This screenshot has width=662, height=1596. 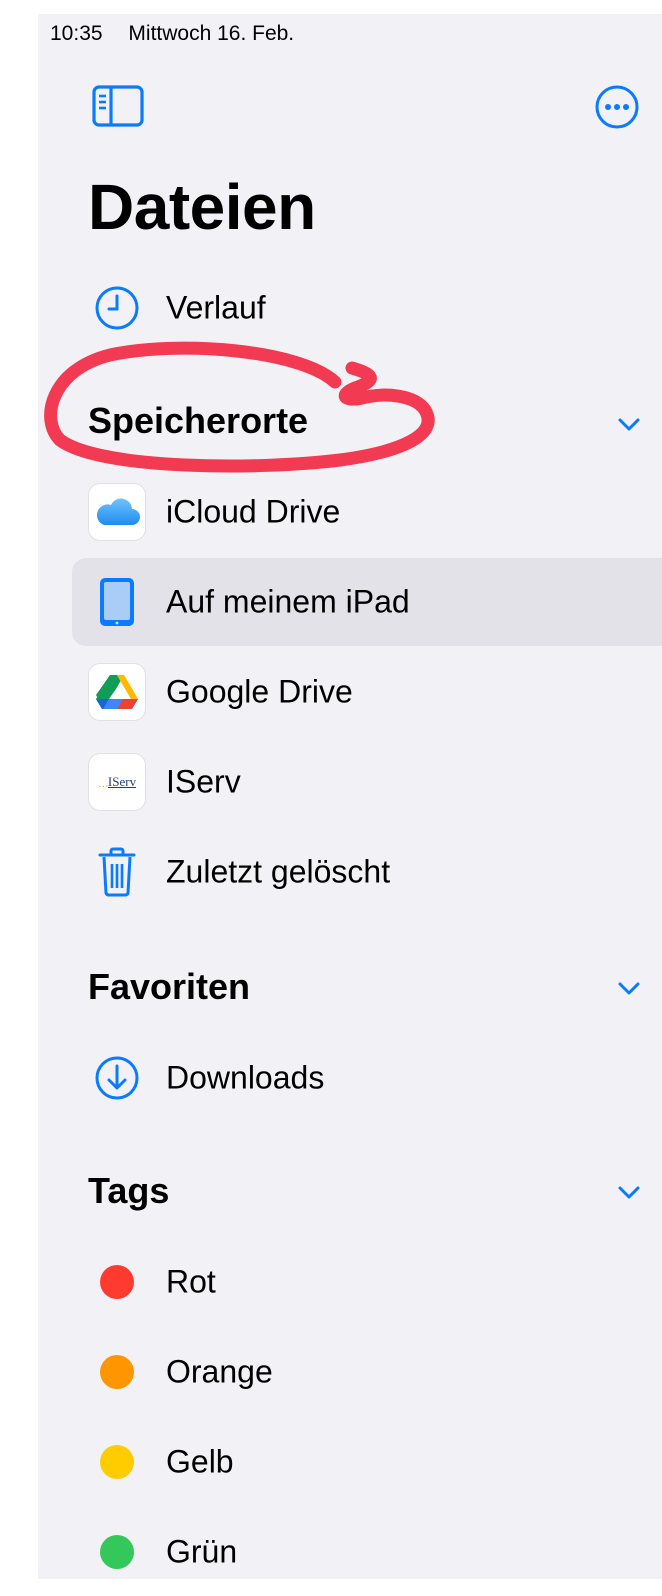 What do you see at coordinates (211, 33) in the screenshot?
I see `status-date: Mittwoch 16. Feb.` at bounding box center [211, 33].